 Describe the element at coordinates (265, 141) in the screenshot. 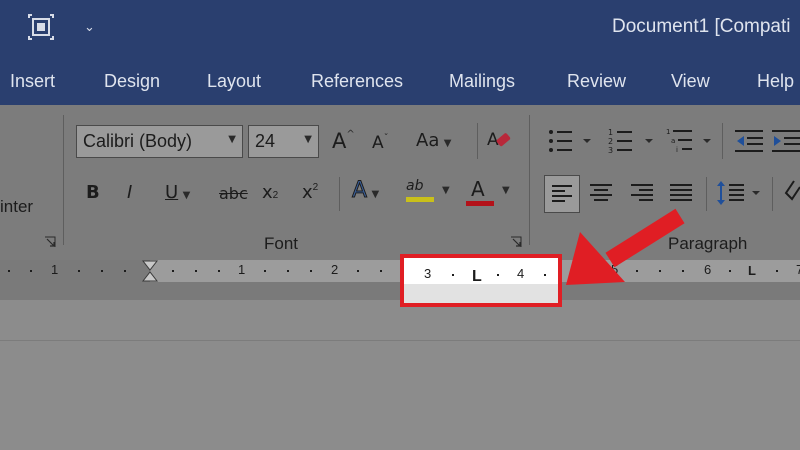

I see `font-size-value: 24` at that location.